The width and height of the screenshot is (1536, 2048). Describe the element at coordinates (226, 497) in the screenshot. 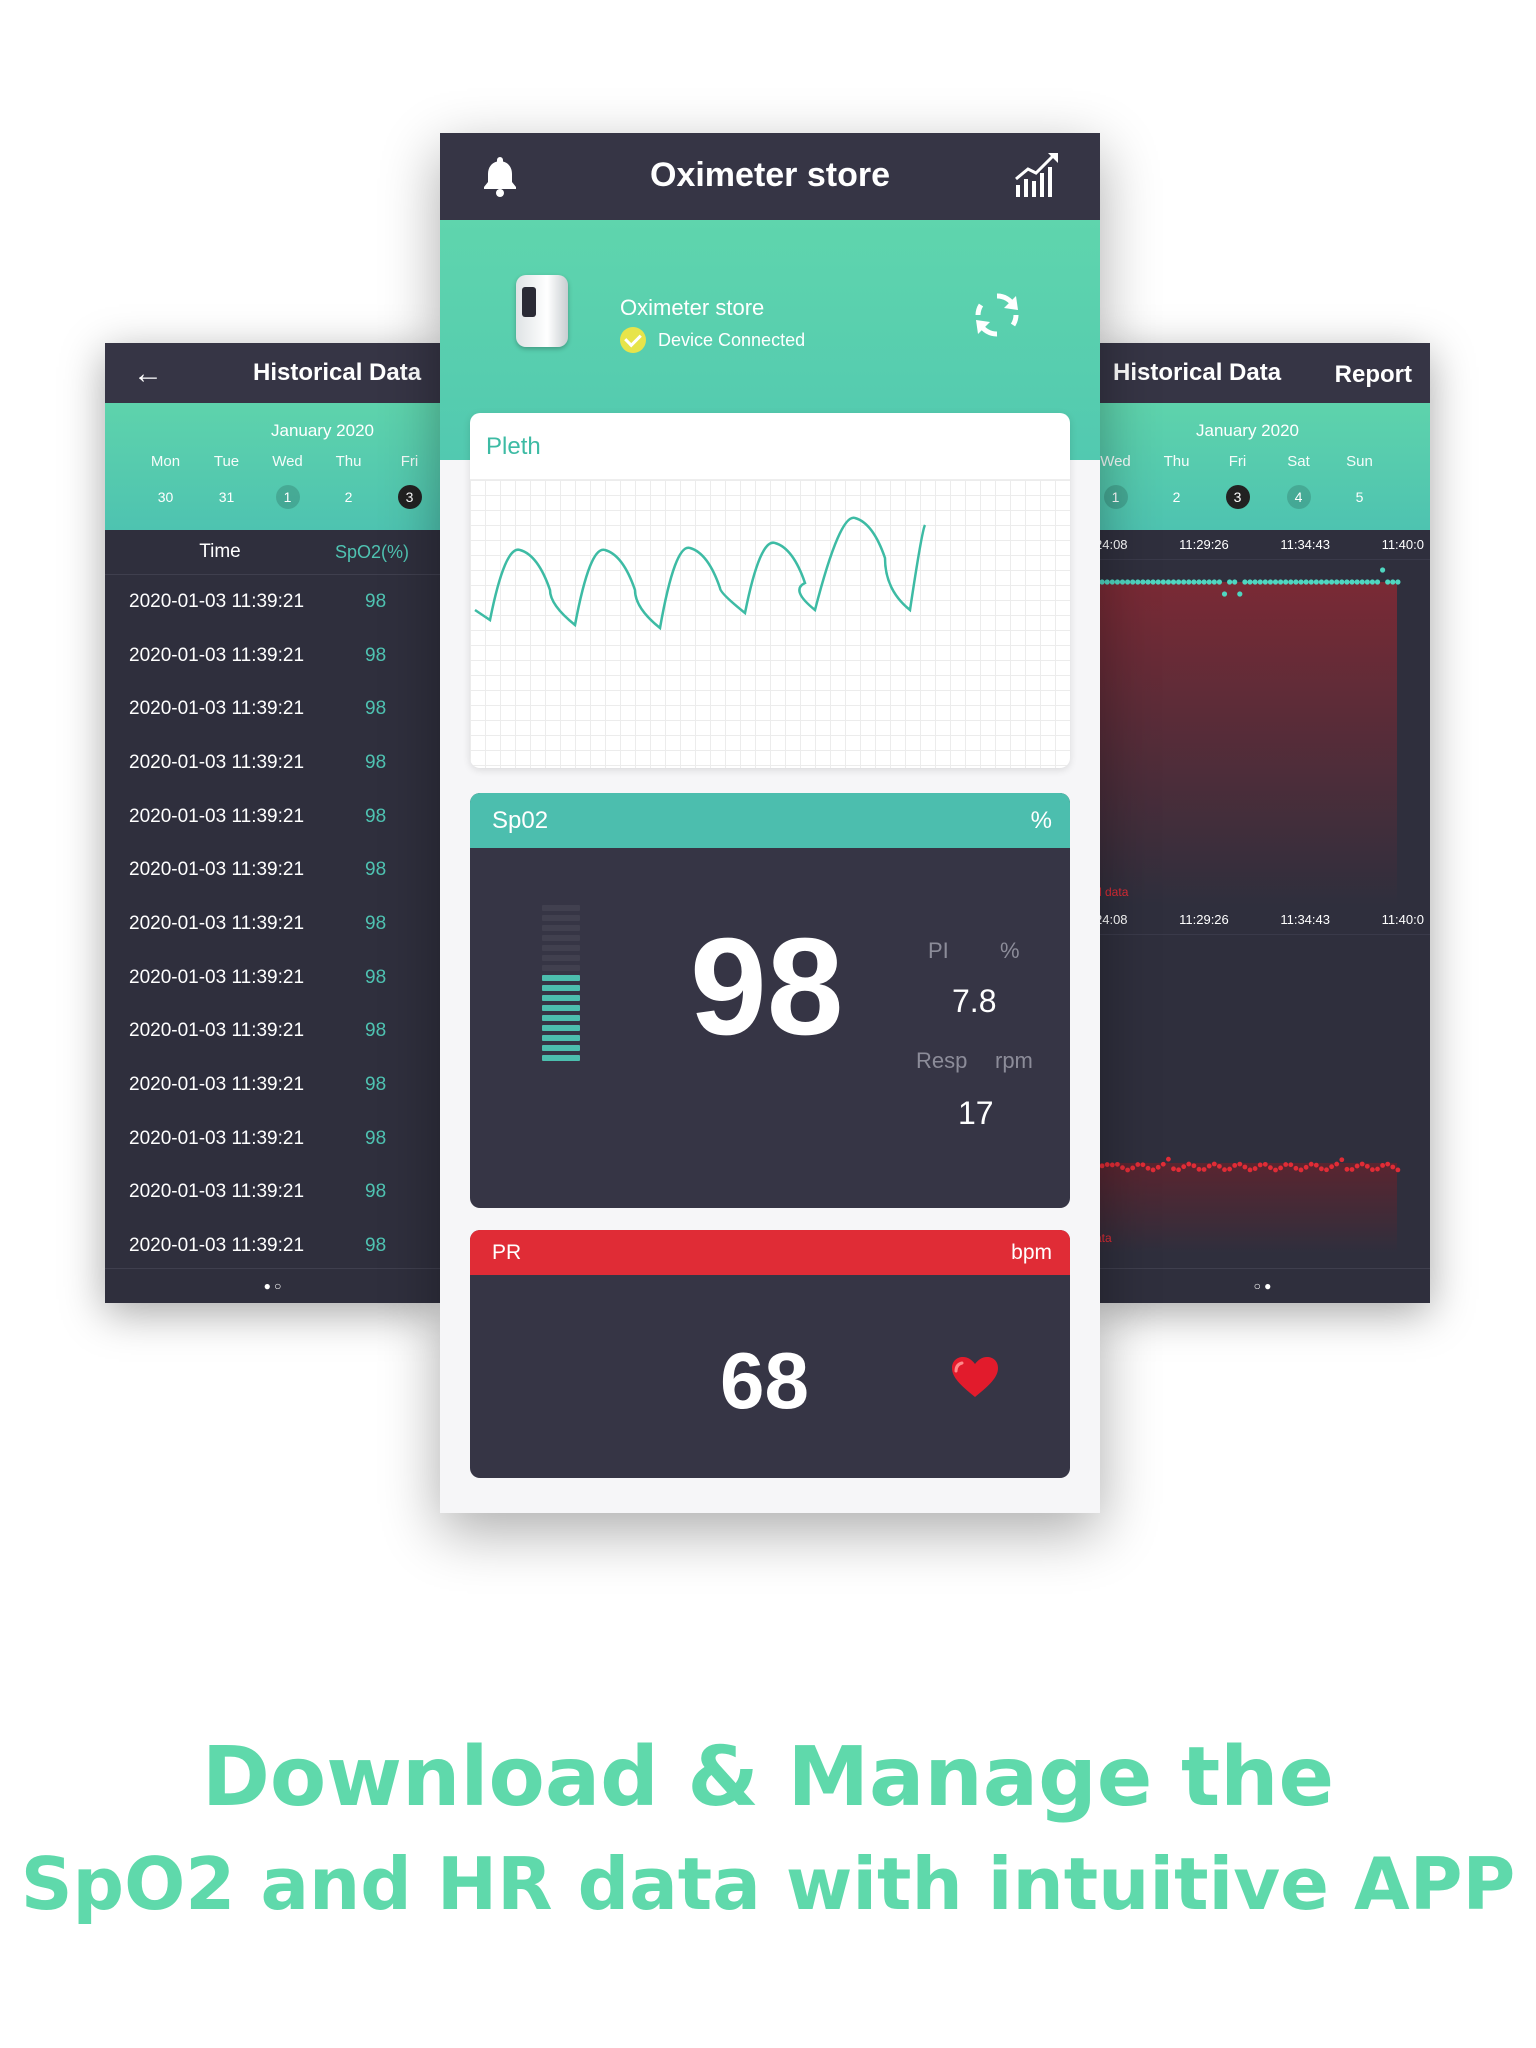

I see `calendar-date: 31` at that location.